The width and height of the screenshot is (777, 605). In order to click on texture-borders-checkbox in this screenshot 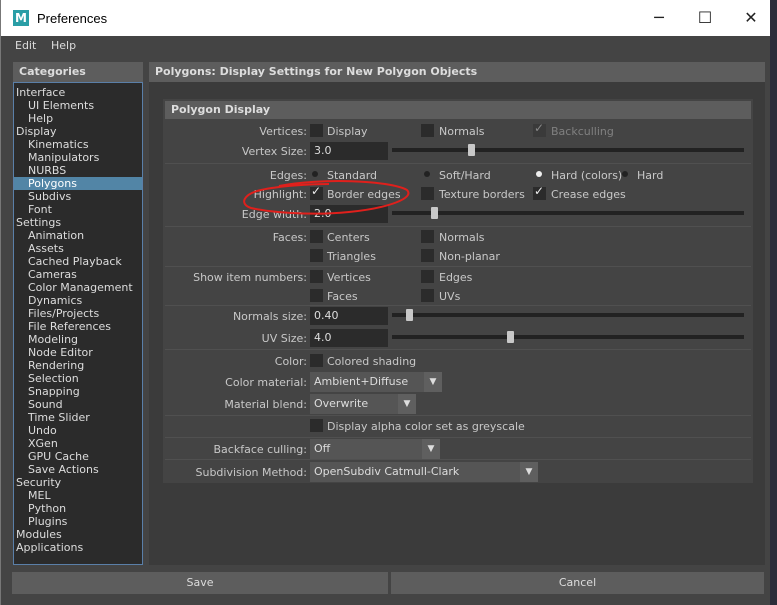, I will do `click(427, 193)`.